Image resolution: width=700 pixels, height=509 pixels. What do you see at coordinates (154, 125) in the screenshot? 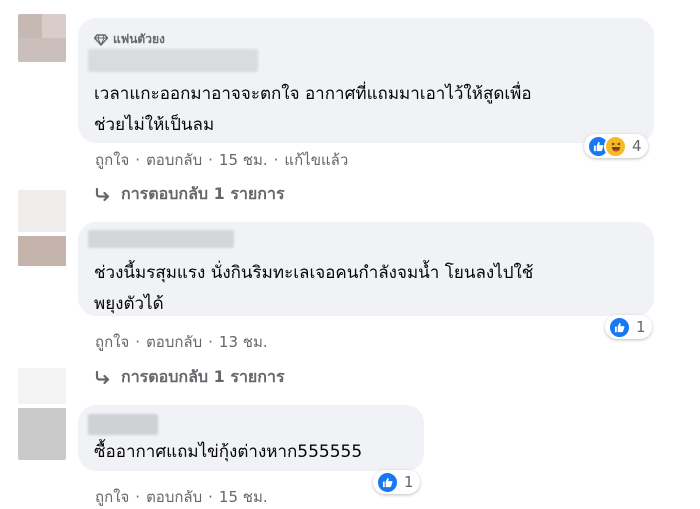
I see `comment-text-line: ช่วยไม่ให้เป็นลม` at bounding box center [154, 125].